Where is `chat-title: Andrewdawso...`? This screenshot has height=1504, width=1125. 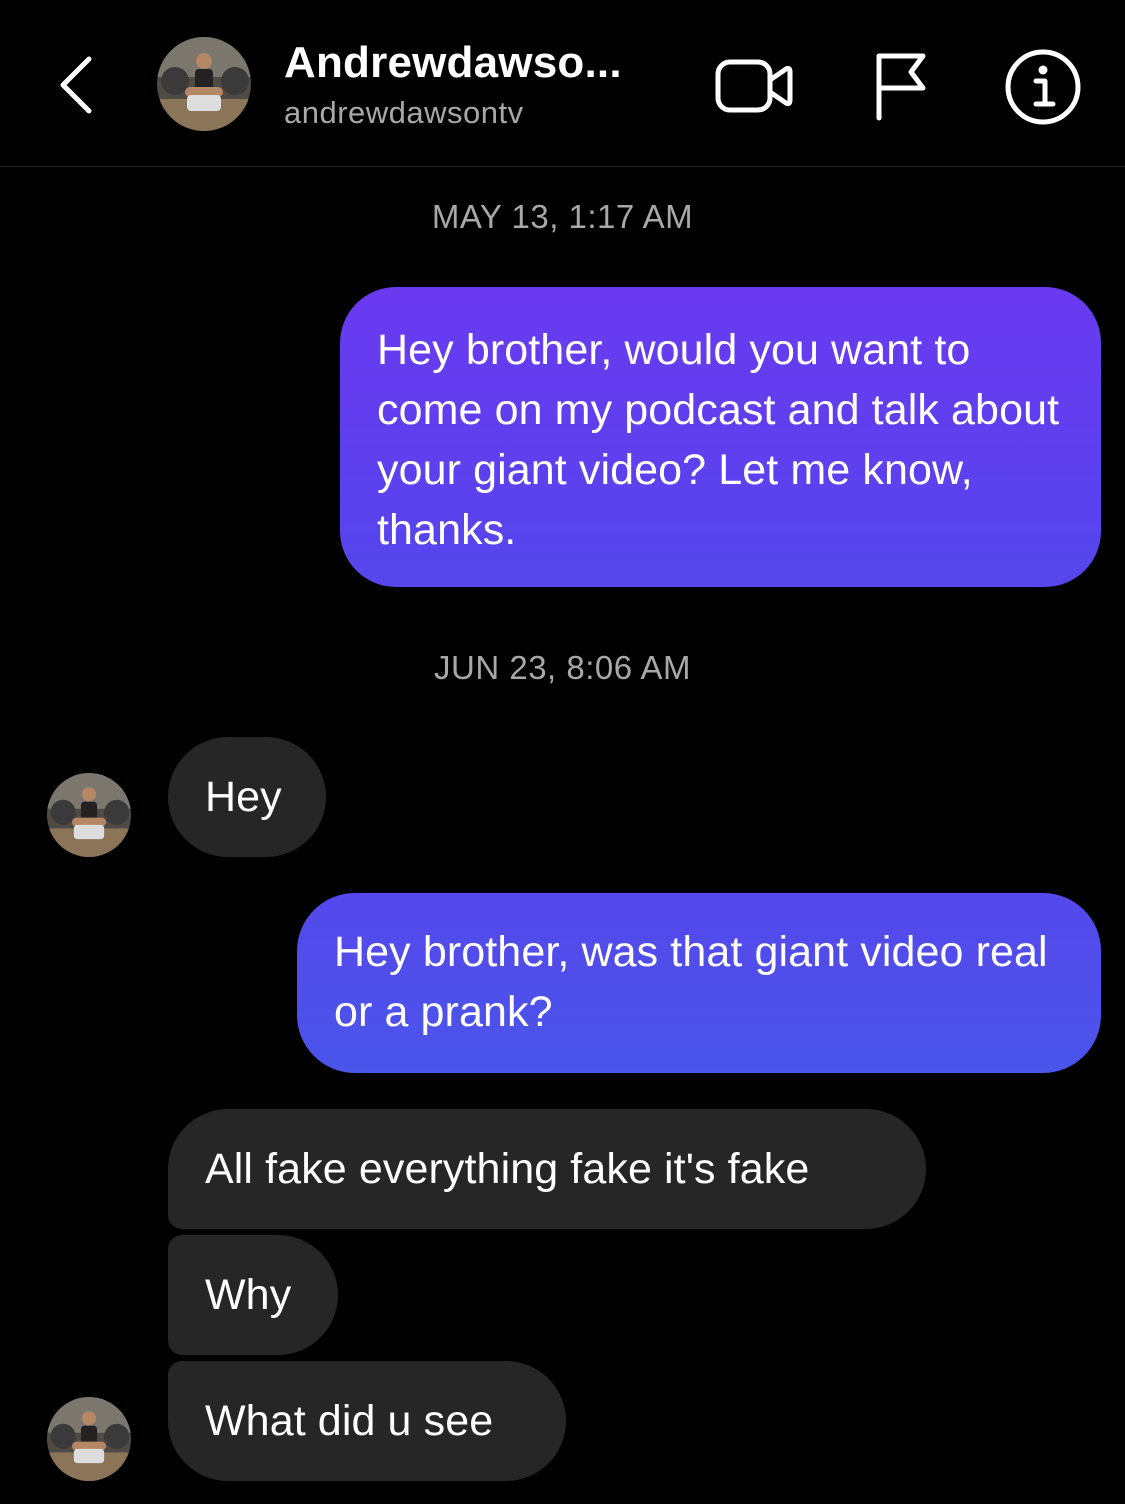
chat-title: Andrewdawso... is located at coordinates (453, 62).